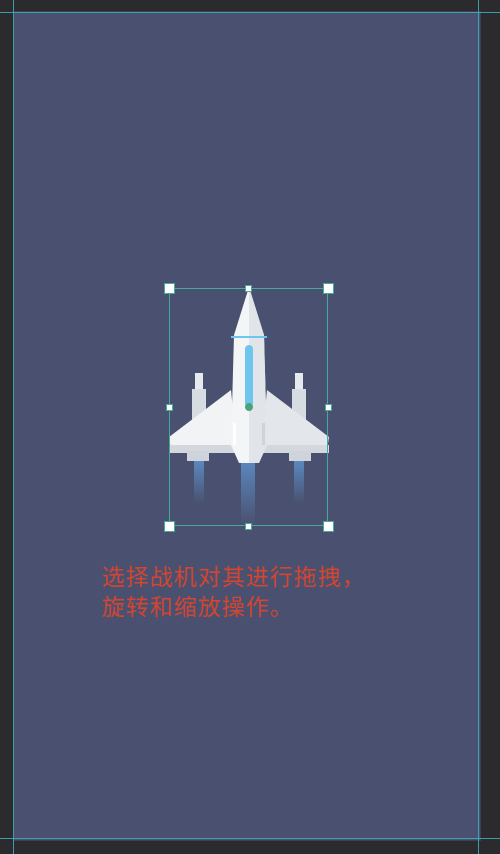 The height and width of the screenshot is (854, 500). I want to click on resize-handle-top, so click(248, 288).